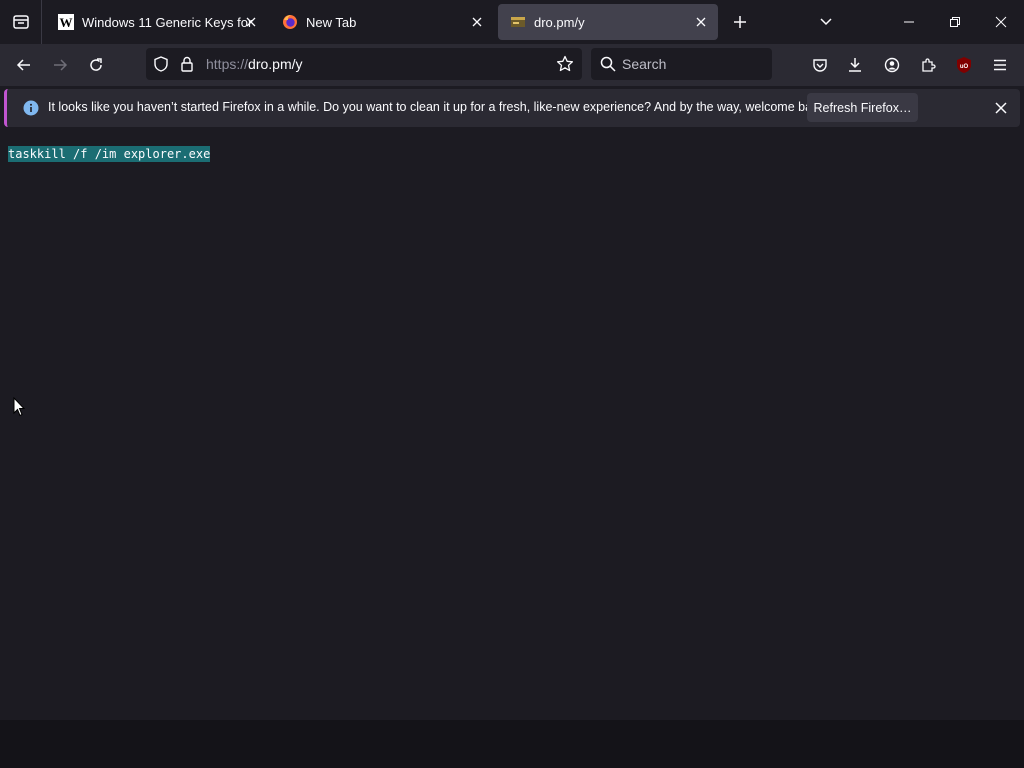 Image resolution: width=1024 pixels, height=768 pixels. I want to click on url-bar: https://dro.pm/y, so click(364, 64).